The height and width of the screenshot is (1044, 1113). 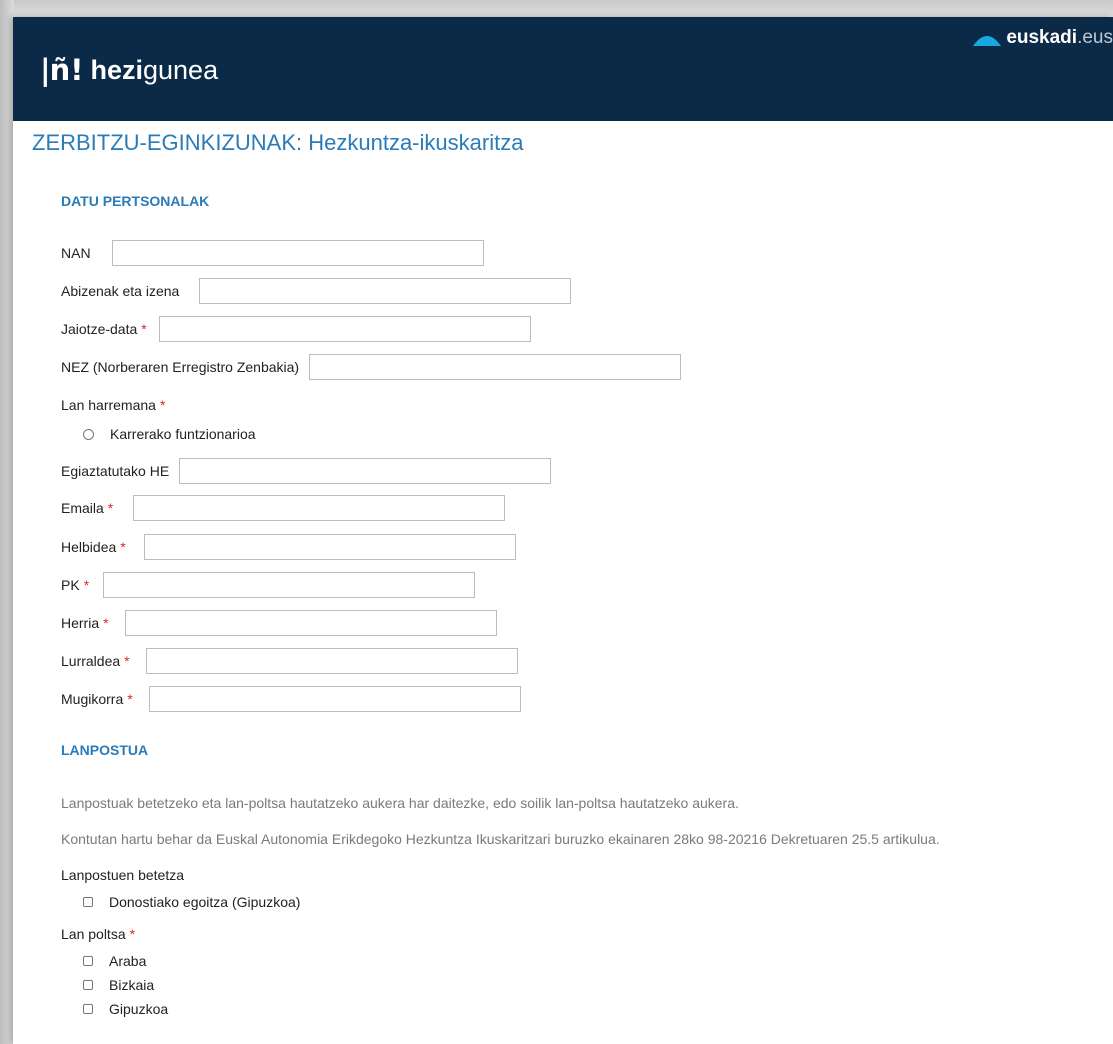 What do you see at coordinates (98, 934) in the screenshot?
I see `lan-poltsa-label: Lan poltsa *` at bounding box center [98, 934].